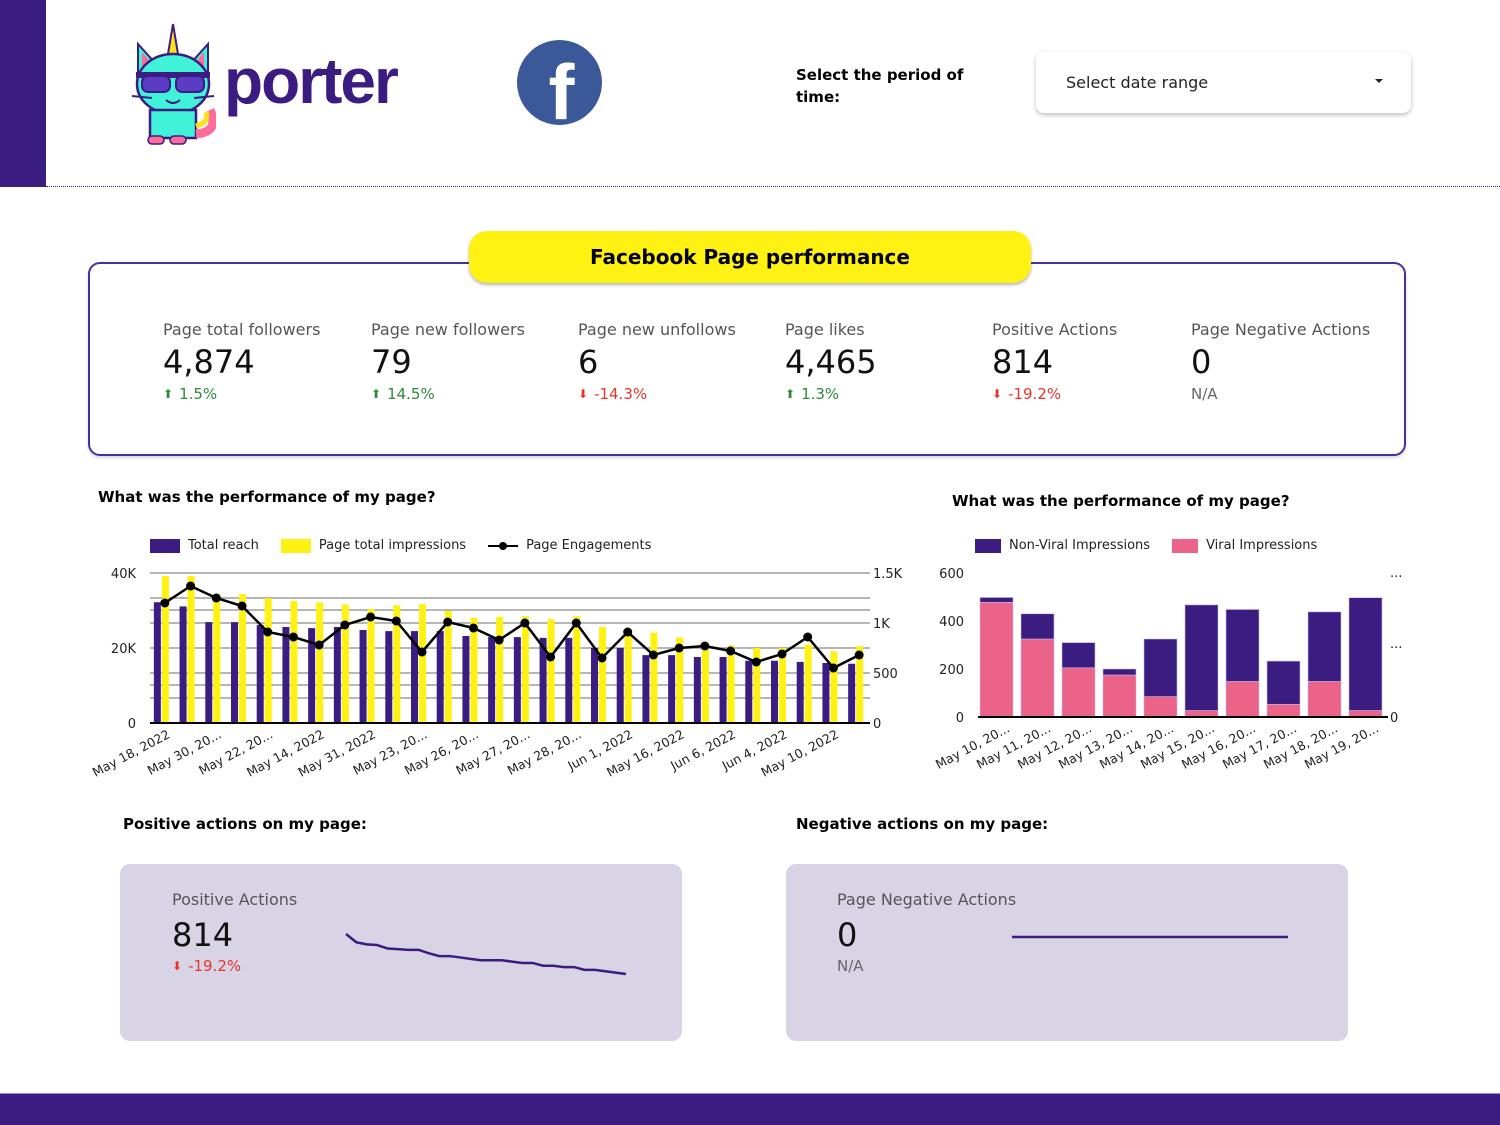  Describe the element at coordinates (204, 545) in the screenshot. I see `legend-total-reach: Total reach` at that location.